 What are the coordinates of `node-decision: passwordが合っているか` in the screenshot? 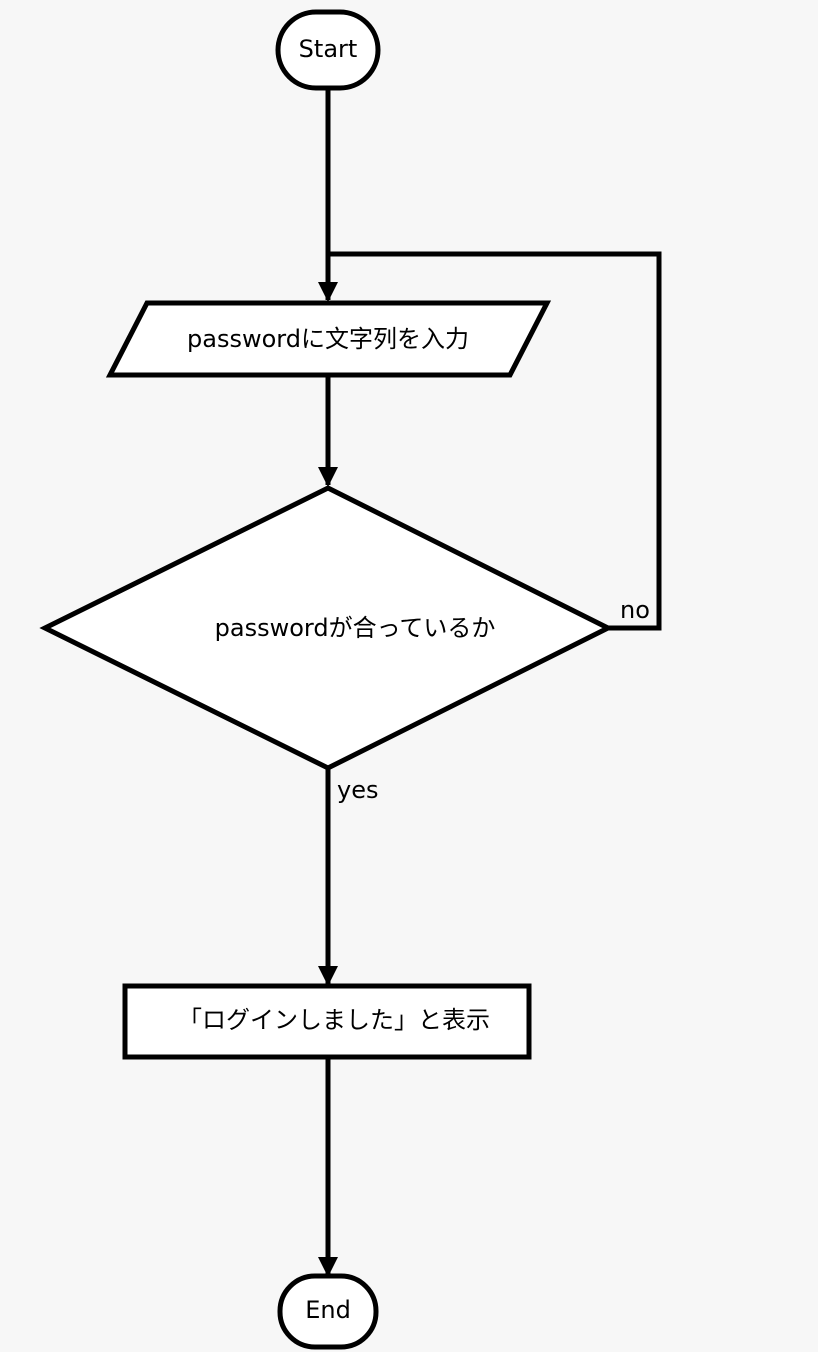 It's located at (326, 628).